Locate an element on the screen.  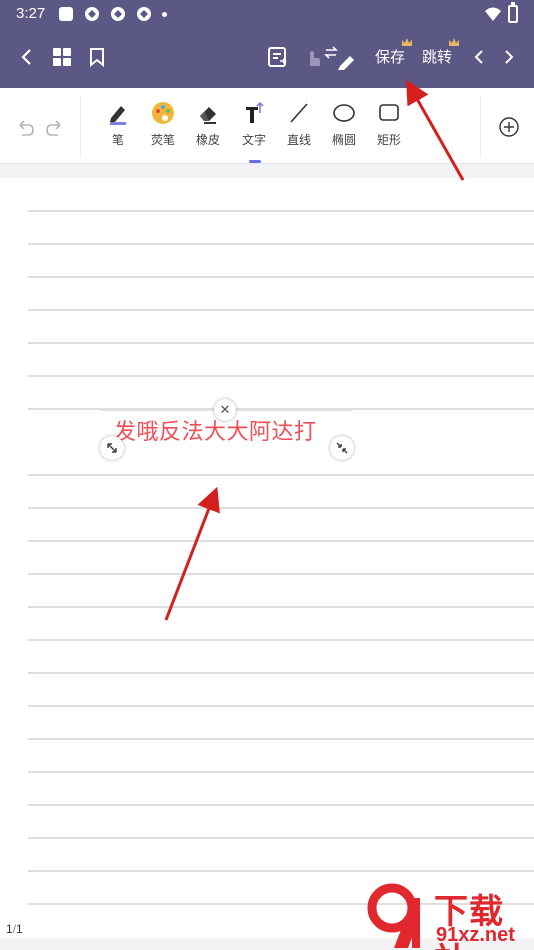
text-box-selected: 发哦反法大大阿达打 ✕ is located at coordinates (227, 429).